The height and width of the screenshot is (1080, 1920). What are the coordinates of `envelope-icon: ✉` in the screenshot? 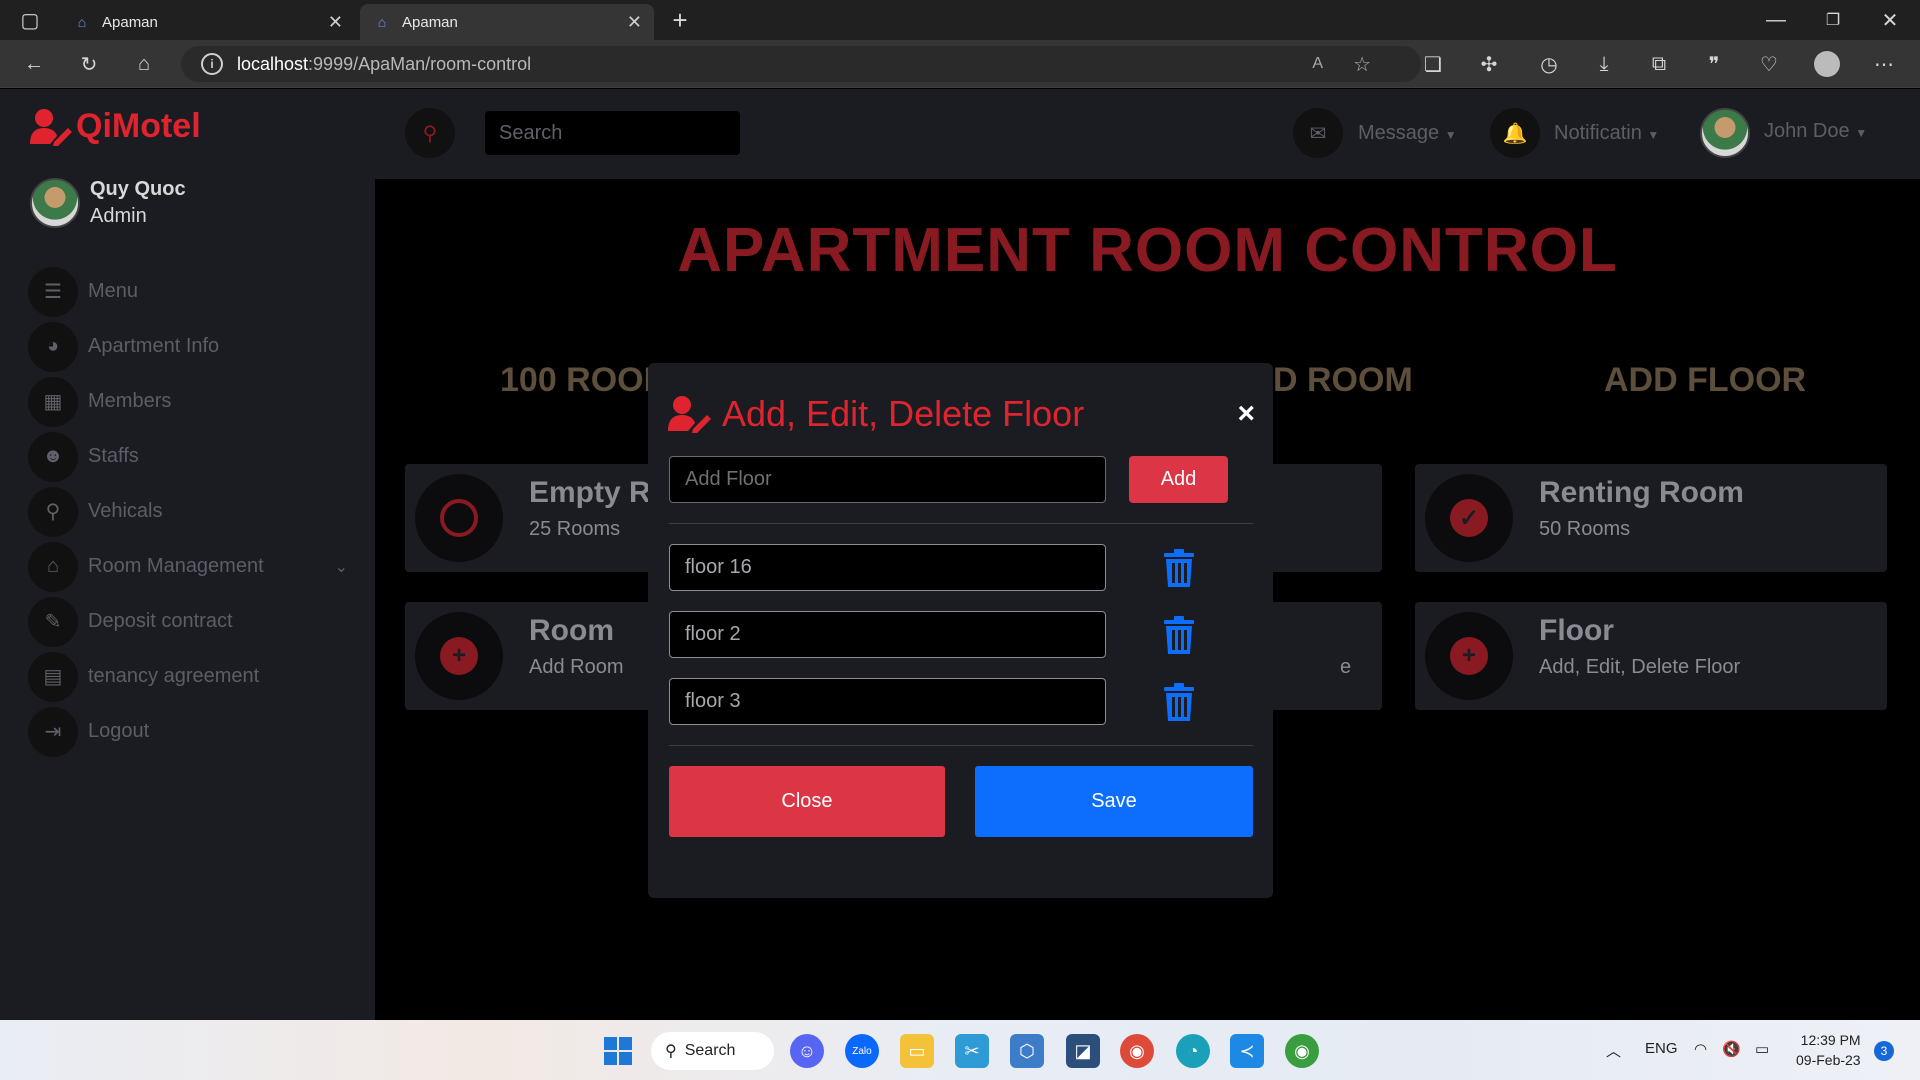 It's located at (1318, 133).